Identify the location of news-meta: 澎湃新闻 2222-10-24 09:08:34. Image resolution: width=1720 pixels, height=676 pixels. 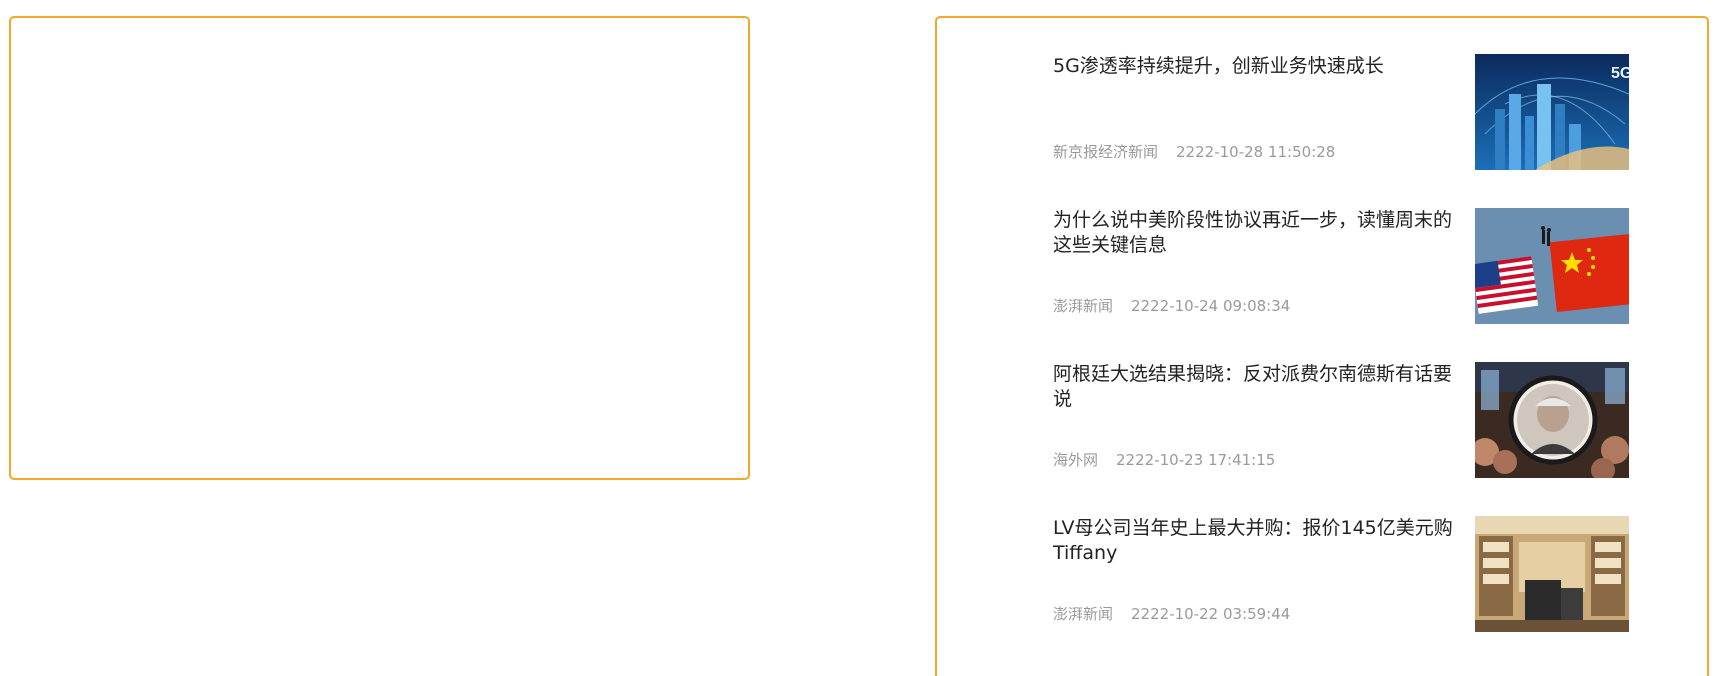
(1171, 306).